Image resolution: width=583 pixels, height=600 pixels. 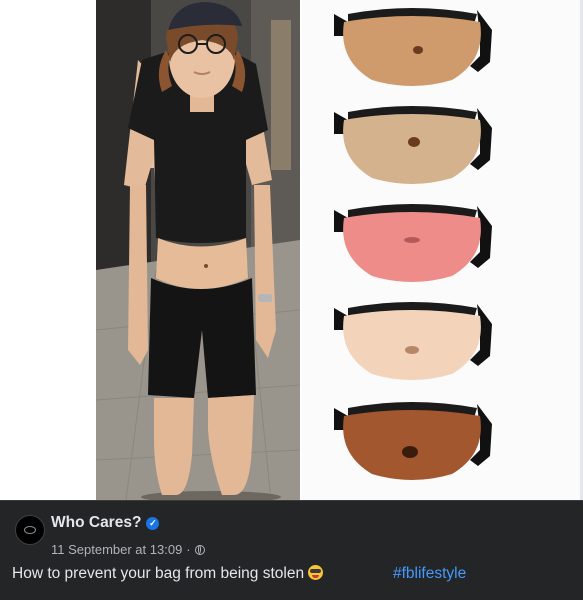 What do you see at coordinates (199, 549) in the screenshot?
I see `globe-icon` at bounding box center [199, 549].